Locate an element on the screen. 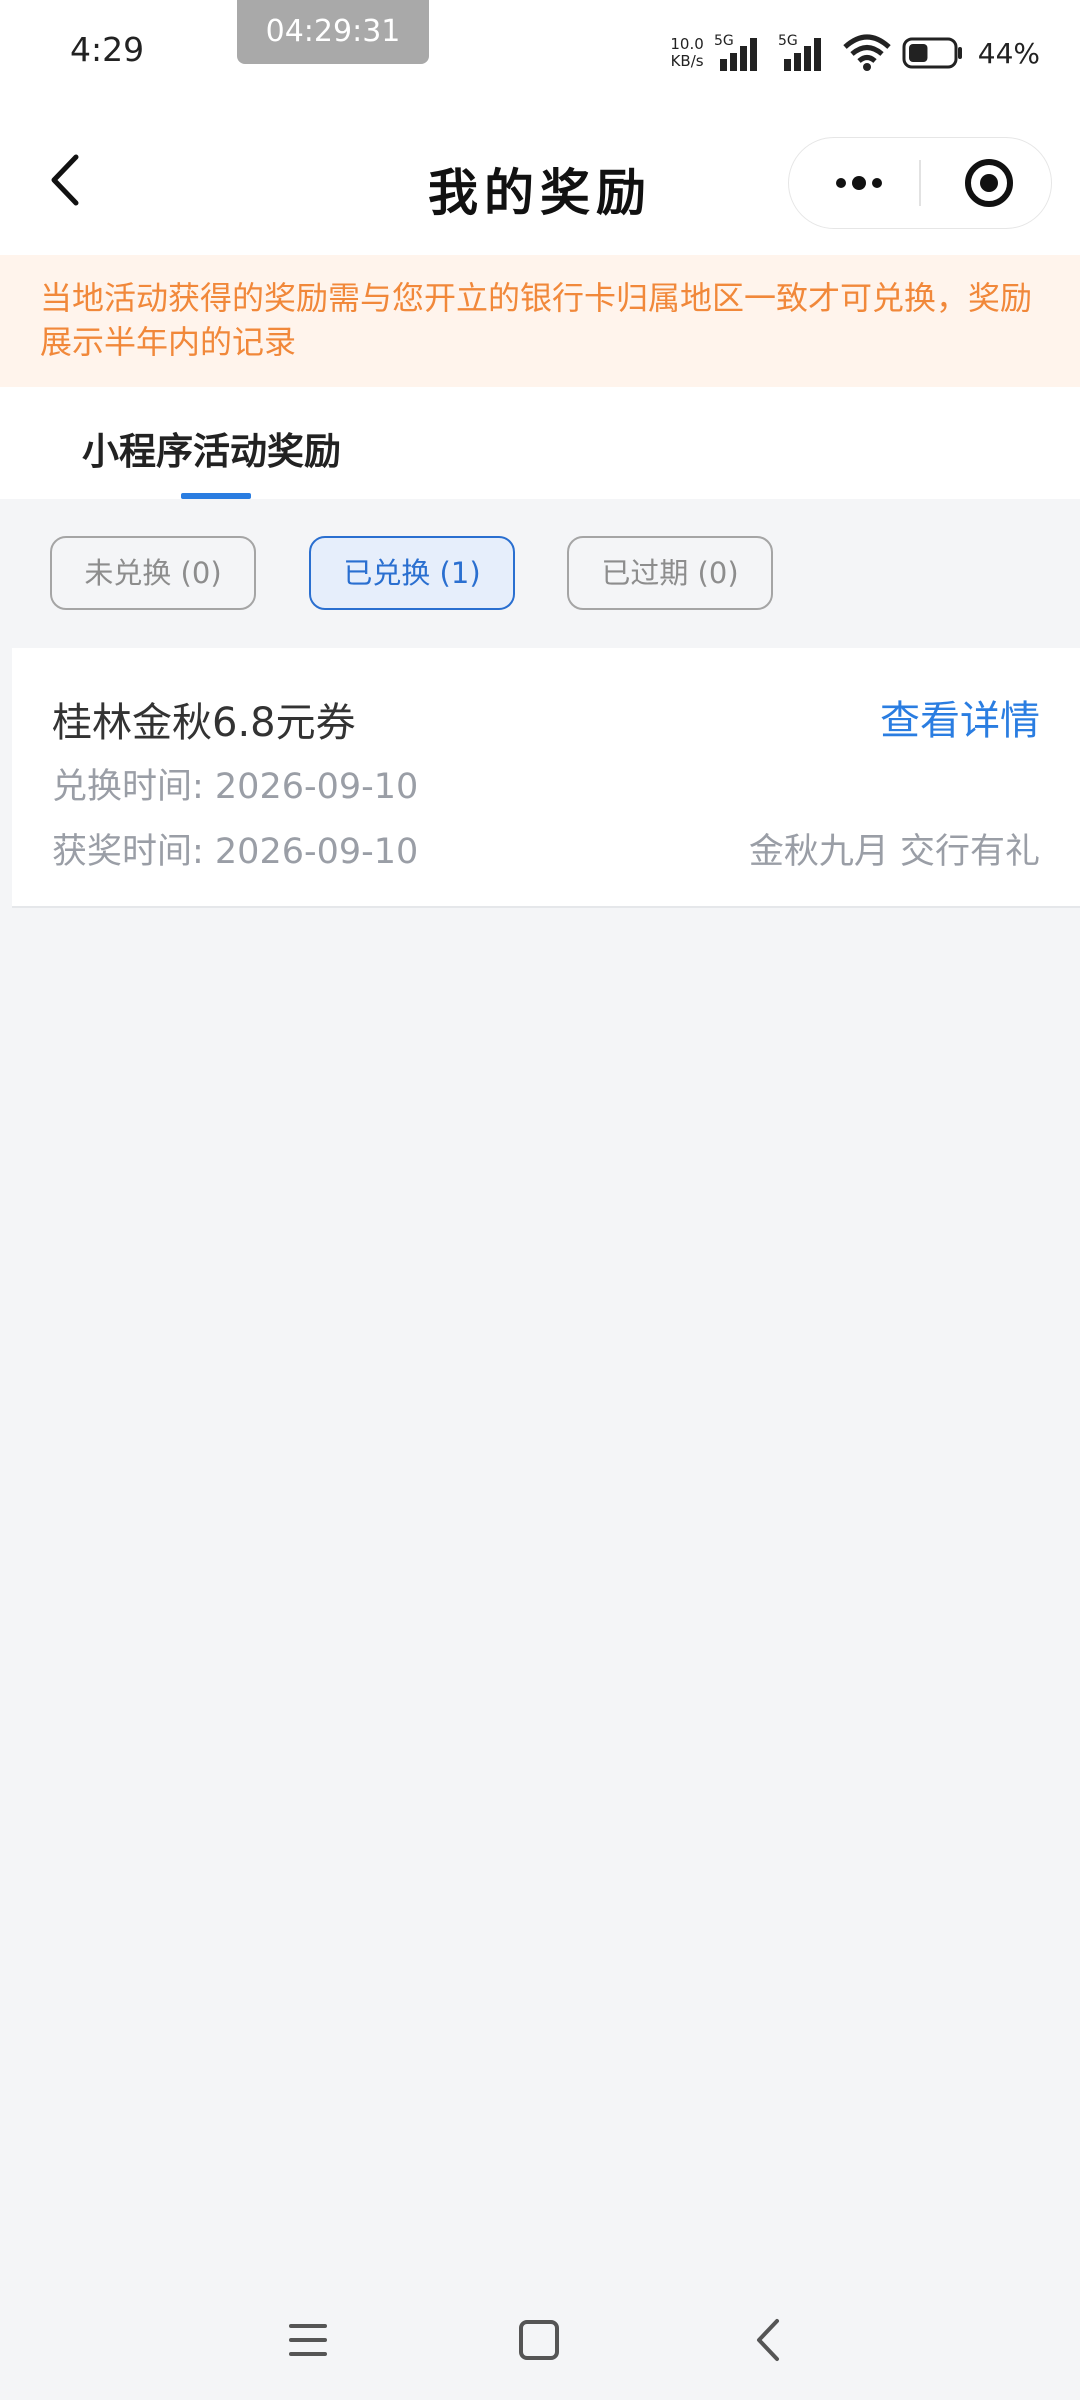  award-time: 获奖时间: 2026-09-10 is located at coordinates (235, 852).